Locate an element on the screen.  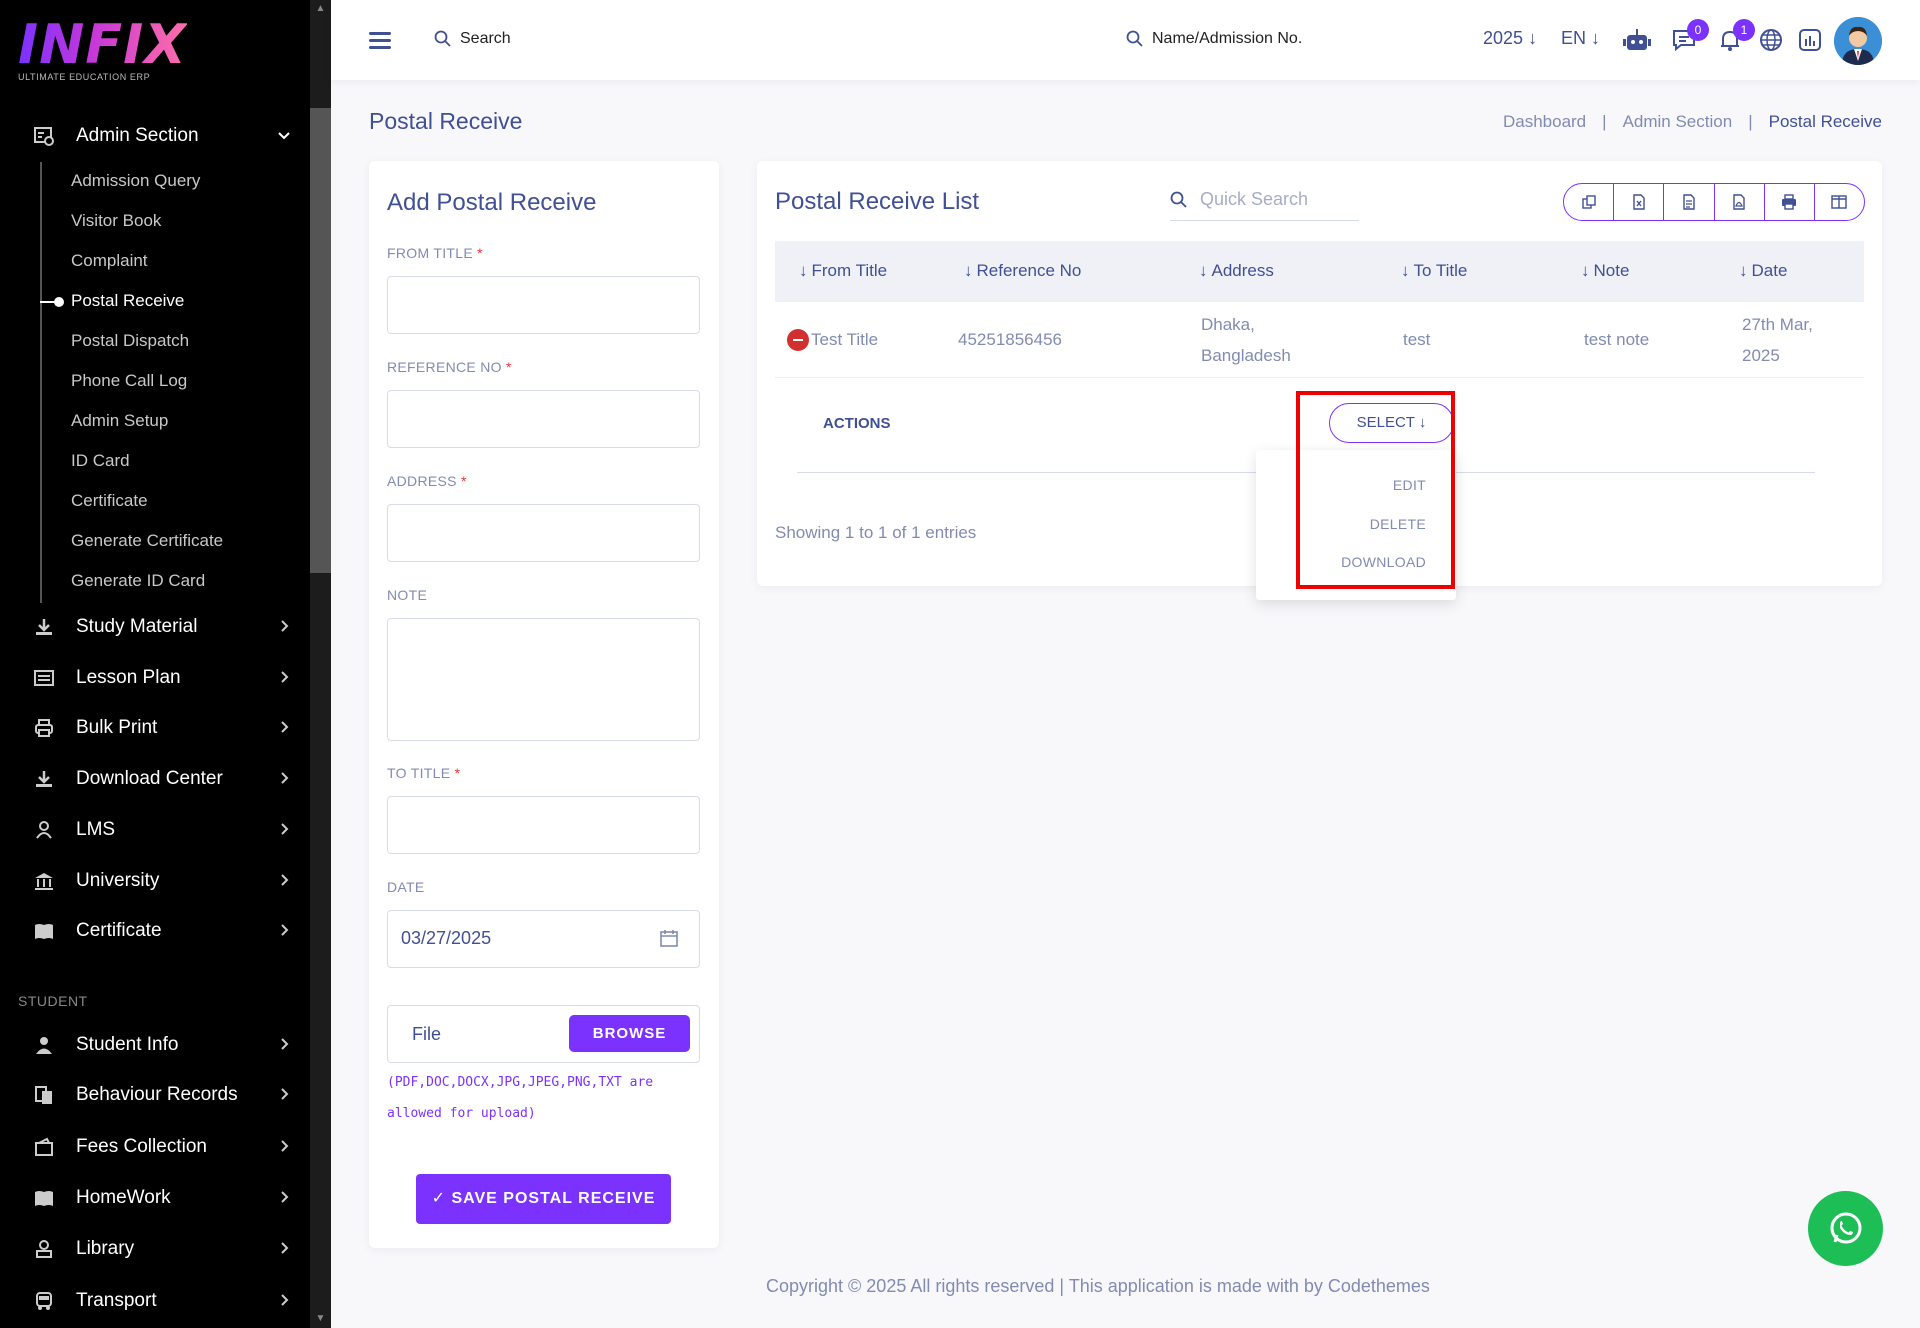
excel-icon is located at coordinates (1639, 202).